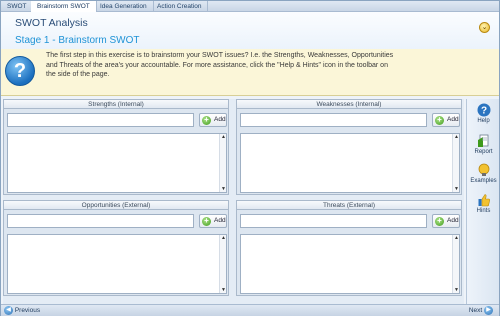 Image resolution: width=500 pixels, height=316 pixels. Describe the element at coordinates (51, 23) in the screenshot. I see `page-title: SWOT Analysis` at that location.